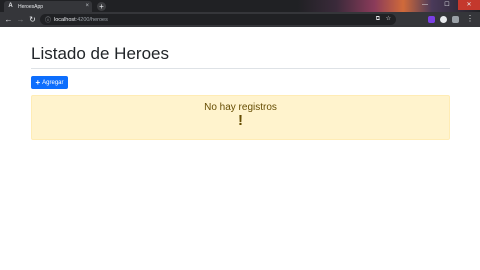  I want to click on add-button-label: Agregar, so click(53, 82).